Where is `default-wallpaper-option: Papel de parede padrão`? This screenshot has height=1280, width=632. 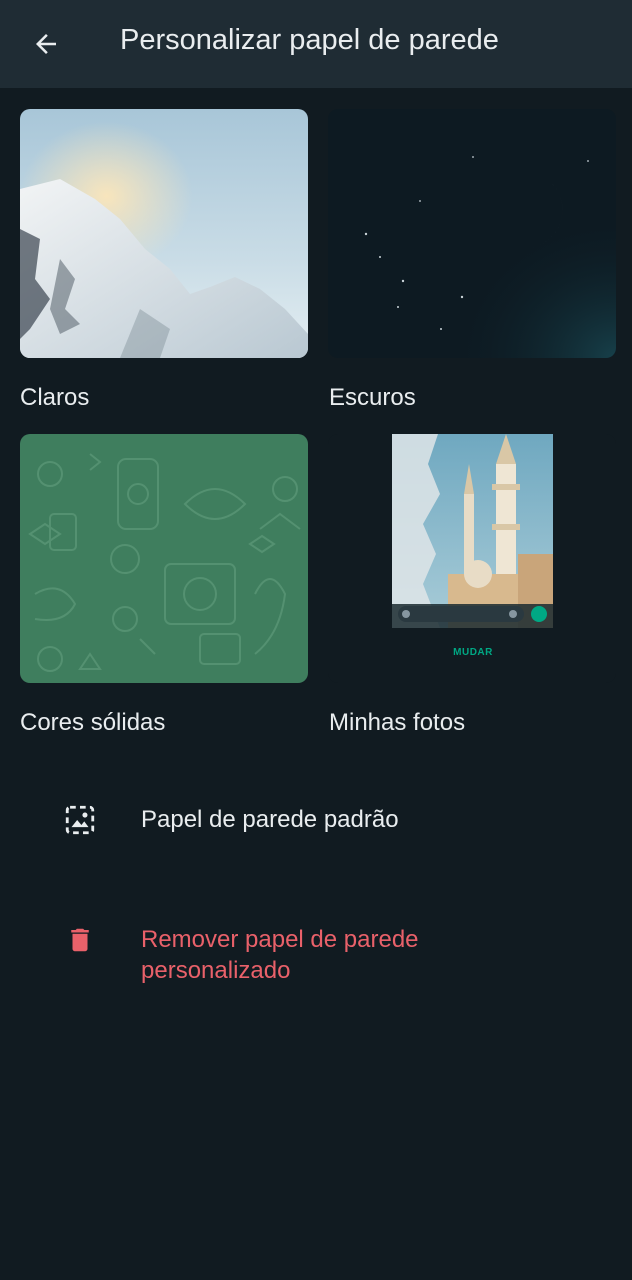
default-wallpaper-option: Papel de parede padrão is located at coordinates (316, 820).